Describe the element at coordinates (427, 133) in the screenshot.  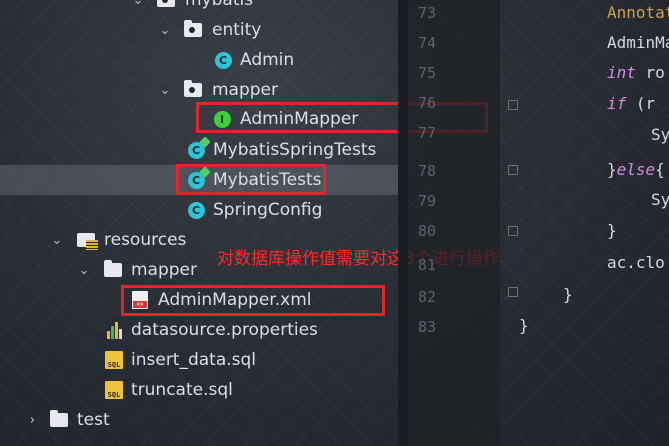
I see `line-number: 77` at that location.